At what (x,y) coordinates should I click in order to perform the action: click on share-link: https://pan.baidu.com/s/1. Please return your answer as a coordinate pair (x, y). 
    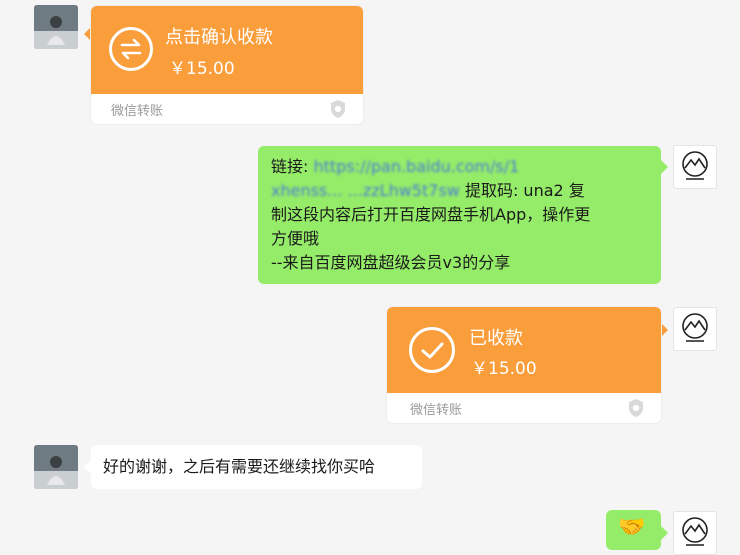
    Looking at the image, I should click on (417, 166).